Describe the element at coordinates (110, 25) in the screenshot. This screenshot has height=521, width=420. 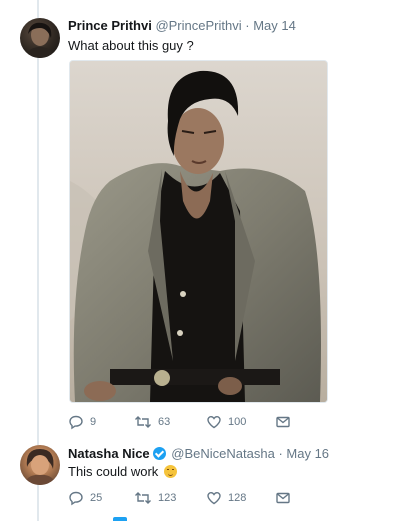
I see `display-name: Prince Prithvi` at that location.